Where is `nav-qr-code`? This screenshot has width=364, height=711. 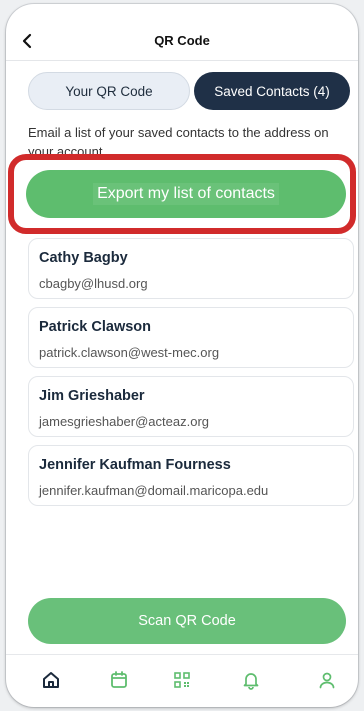 nav-qr-code is located at coordinates (182, 680).